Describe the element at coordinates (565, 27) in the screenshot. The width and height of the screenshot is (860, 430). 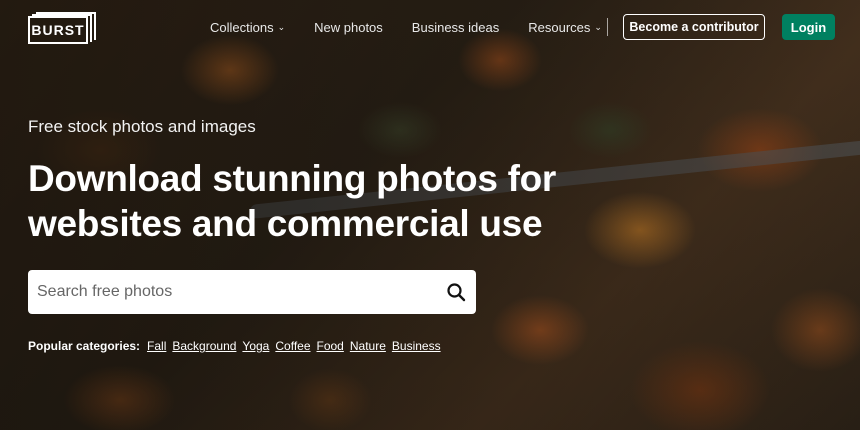
I see `nav-resources: Resources ⌄` at that location.